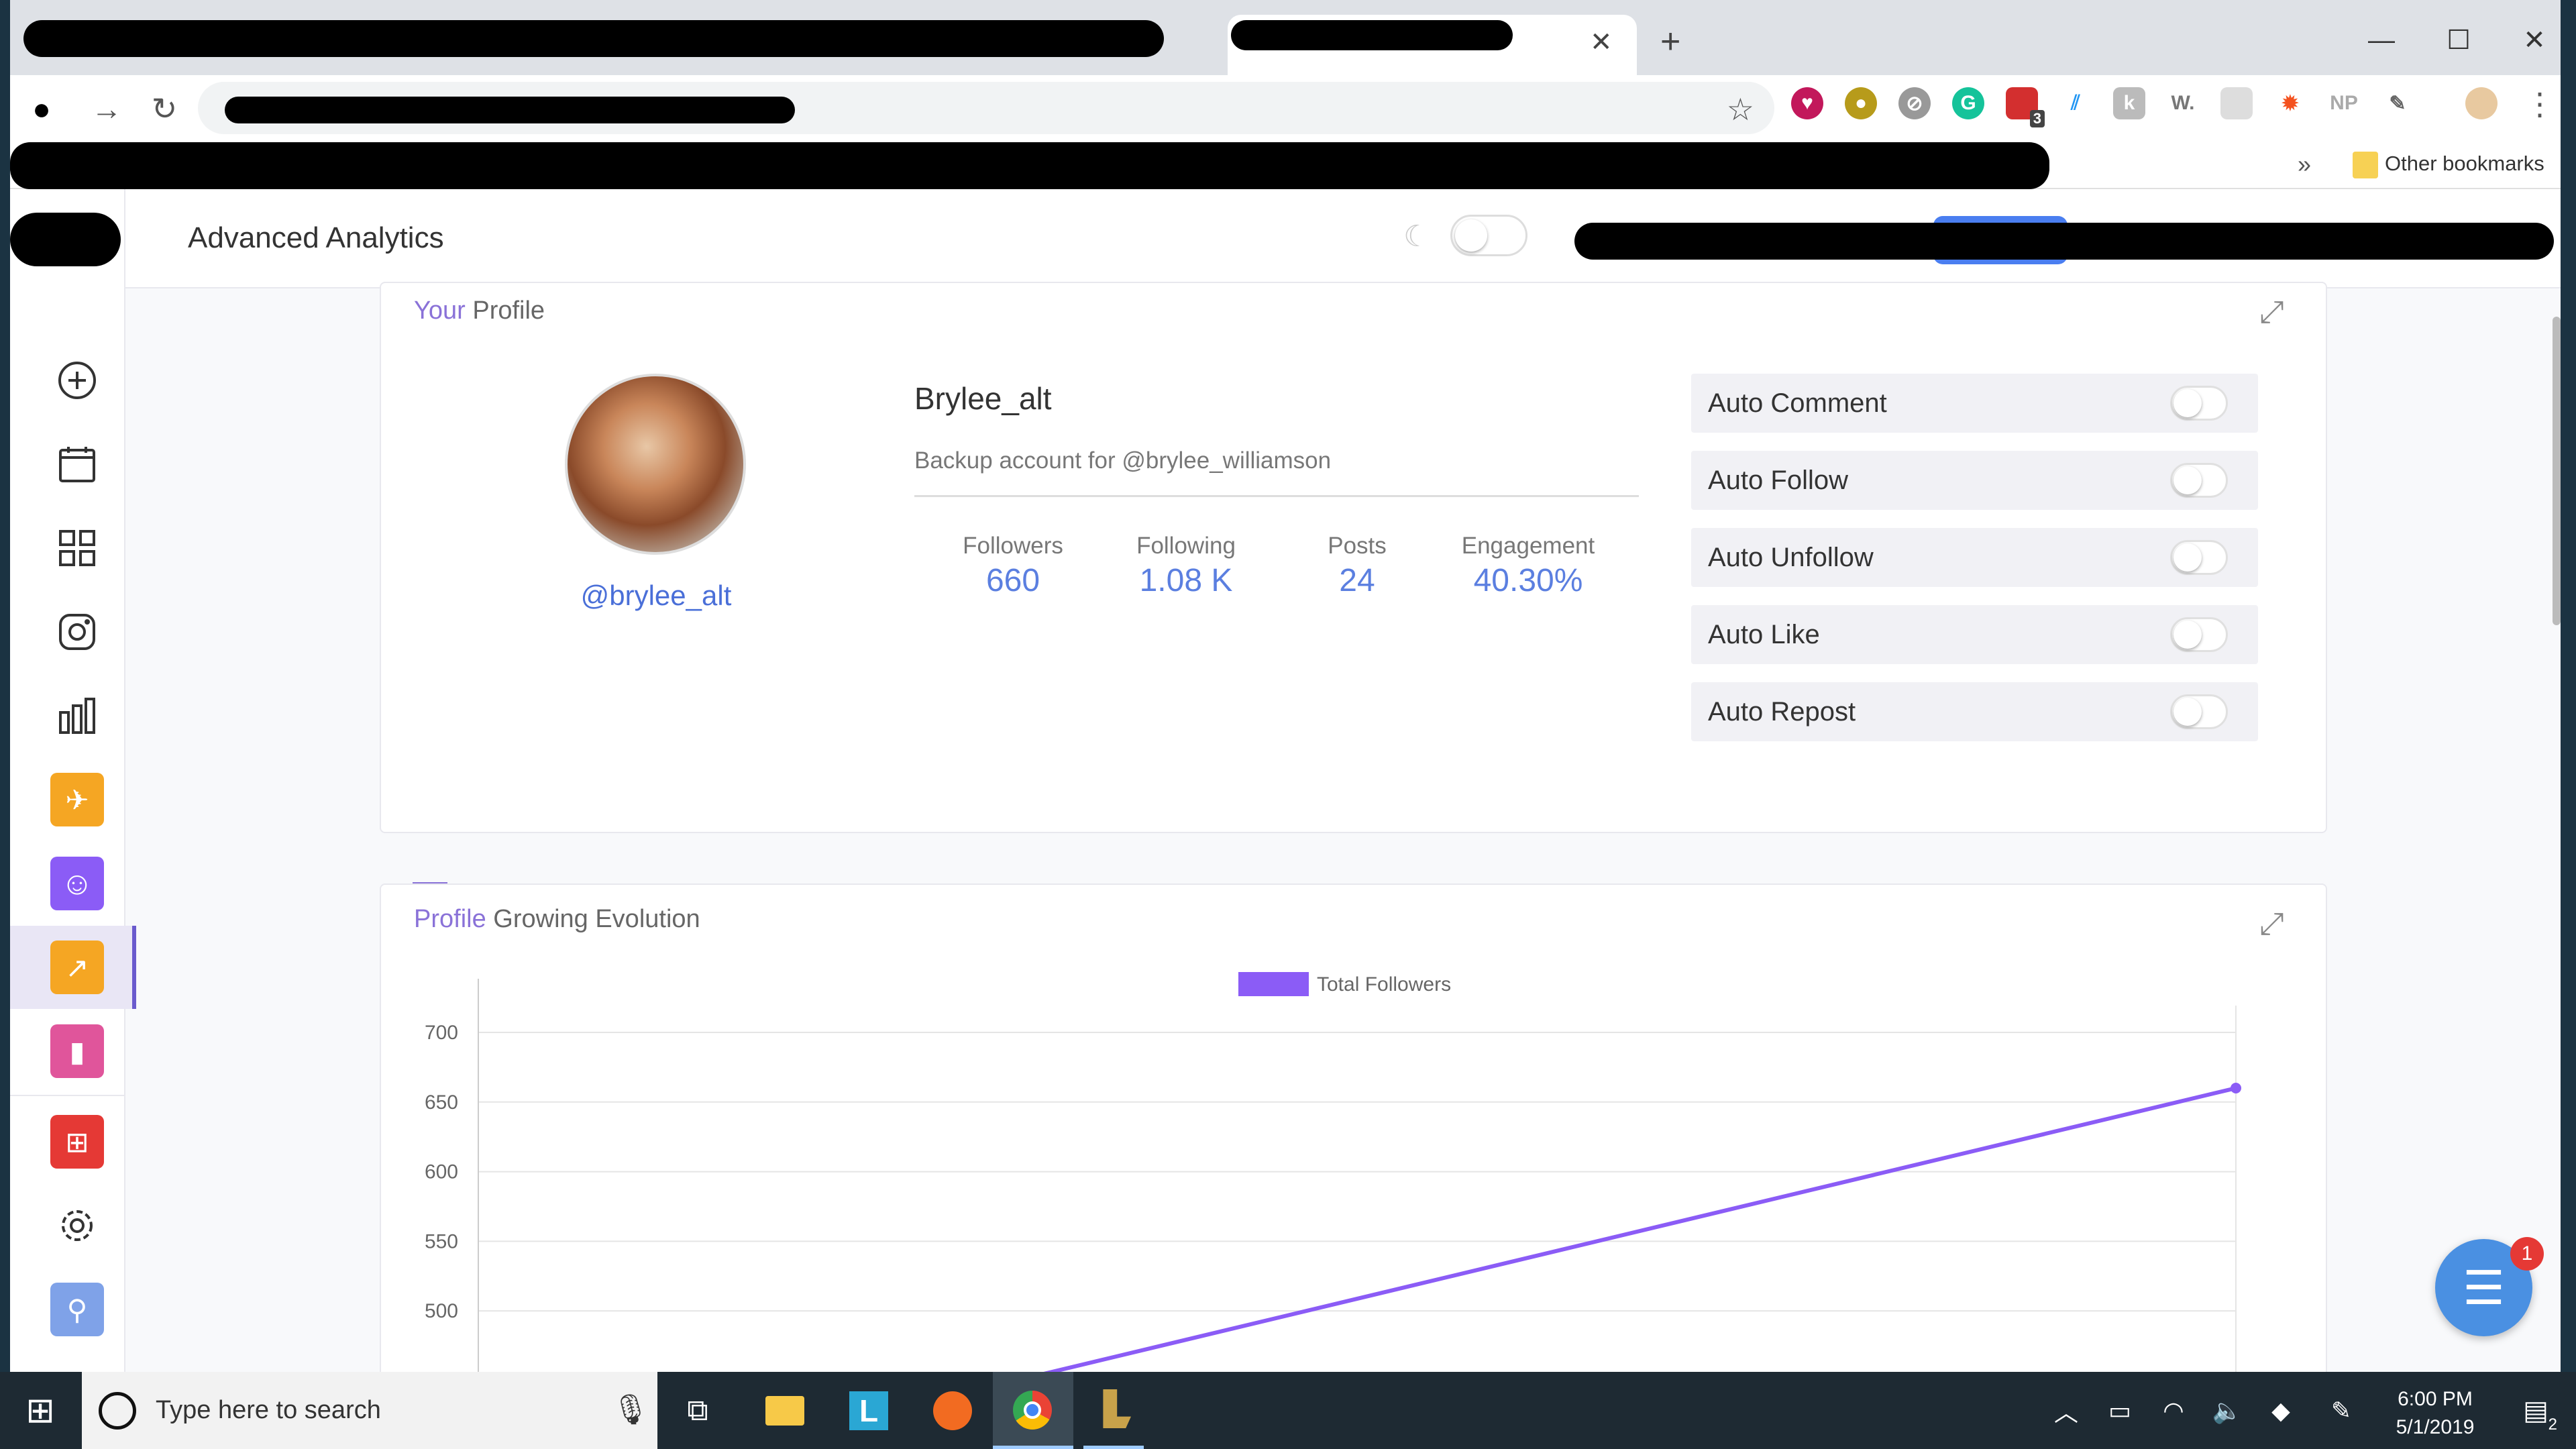  I want to click on dark-mode-toggle, so click(1488, 235).